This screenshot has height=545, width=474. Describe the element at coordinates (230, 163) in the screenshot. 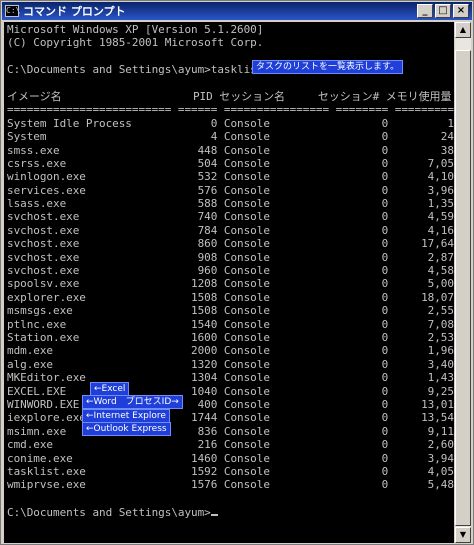

I see `console-line: csrss.exe 504 Console 0 7,052 K` at that location.